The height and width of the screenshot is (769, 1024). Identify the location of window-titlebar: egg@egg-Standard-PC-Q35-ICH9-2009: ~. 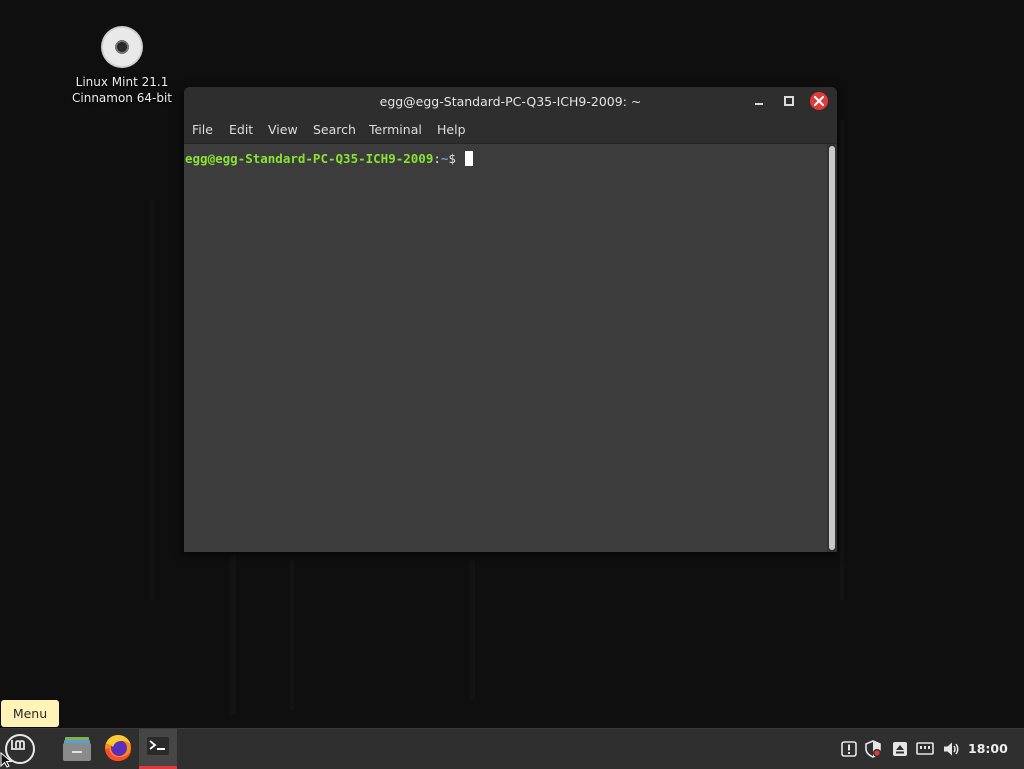
(510, 101).